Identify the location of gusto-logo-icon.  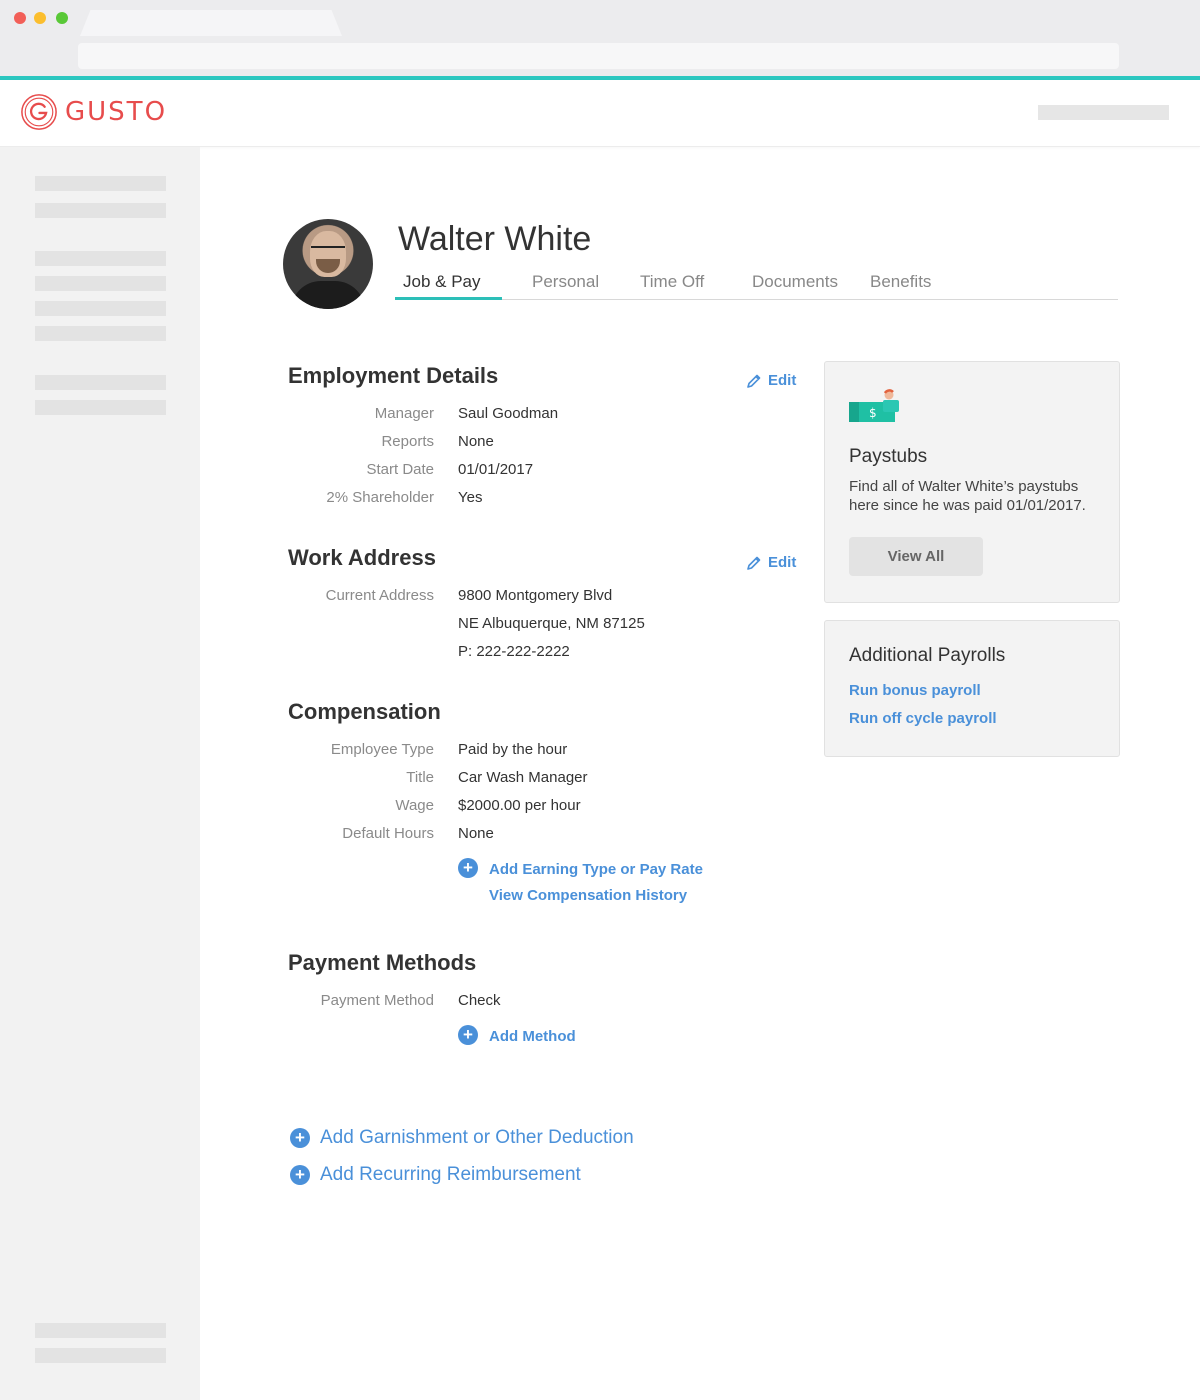
(39, 112).